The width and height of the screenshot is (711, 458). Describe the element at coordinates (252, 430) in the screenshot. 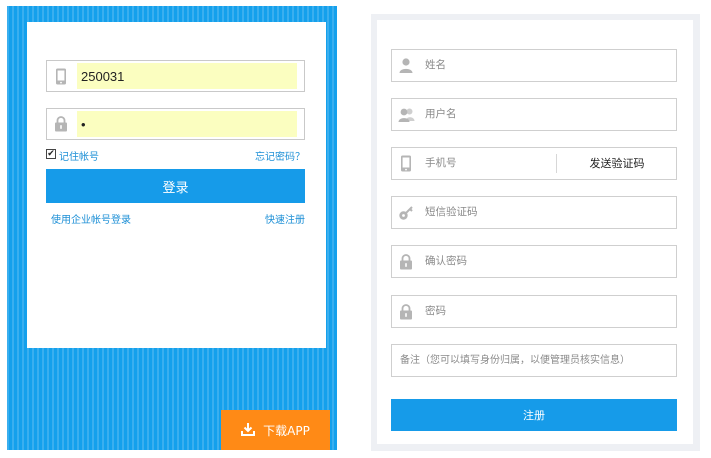

I see `download-icon` at that location.